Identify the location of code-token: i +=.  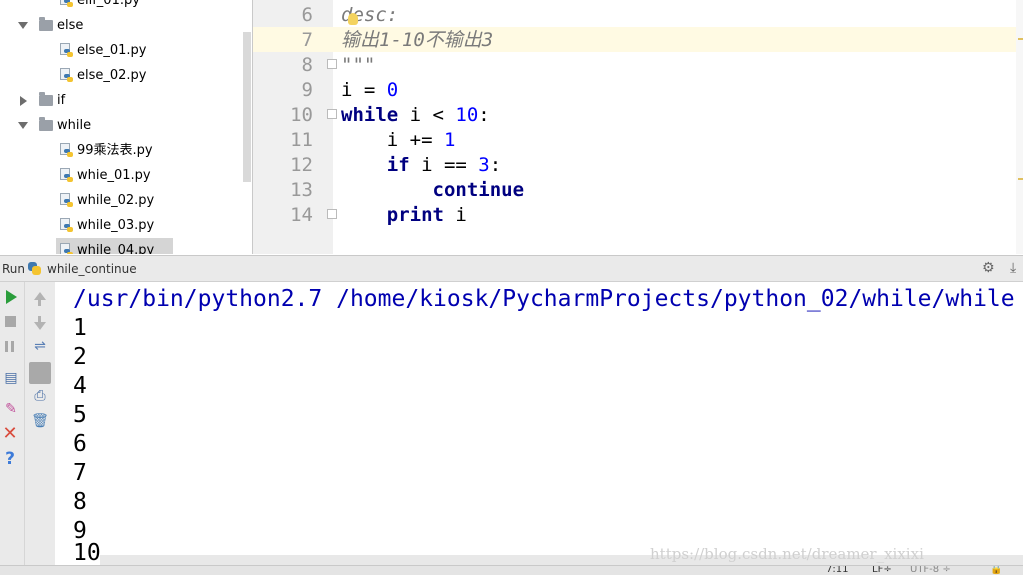
(392, 140).